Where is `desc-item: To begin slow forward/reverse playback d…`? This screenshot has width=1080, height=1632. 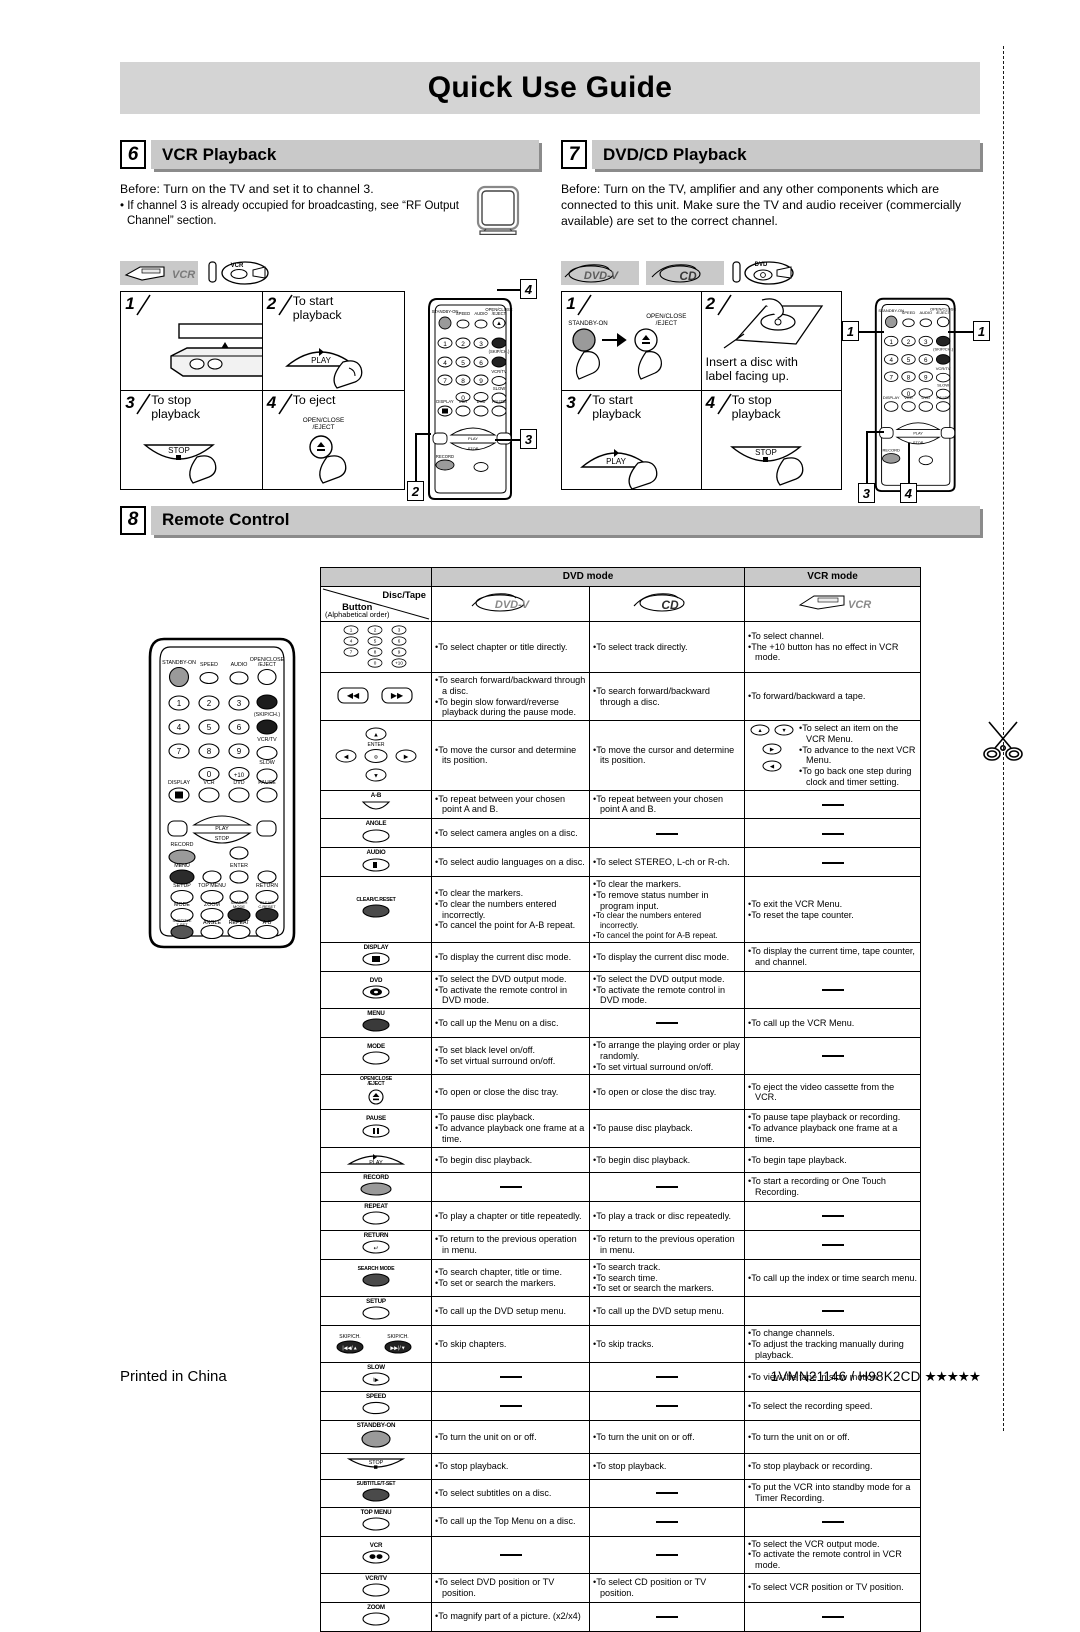 desc-item: To begin slow forward/reverse playback d… is located at coordinates (510, 707).